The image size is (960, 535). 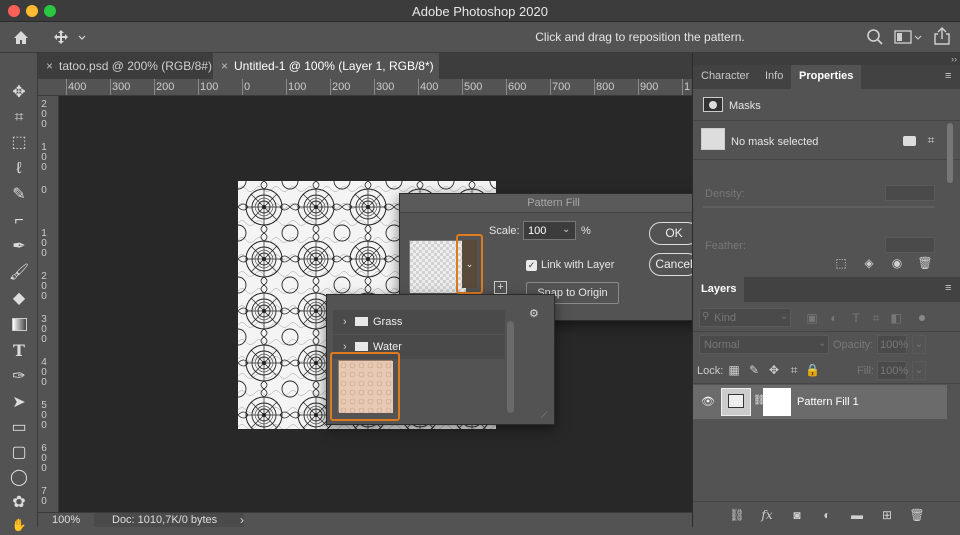 What do you see at coordinates (922, 318) in the screenshot?
I see `filter-toggle` at bounding box center [922, 318].